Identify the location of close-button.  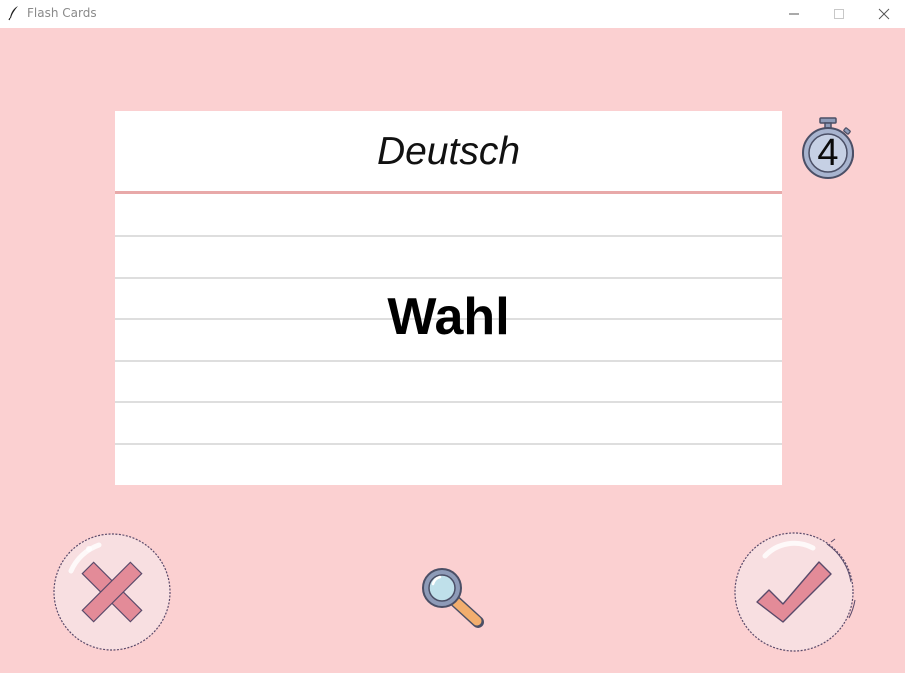
(883, 14).